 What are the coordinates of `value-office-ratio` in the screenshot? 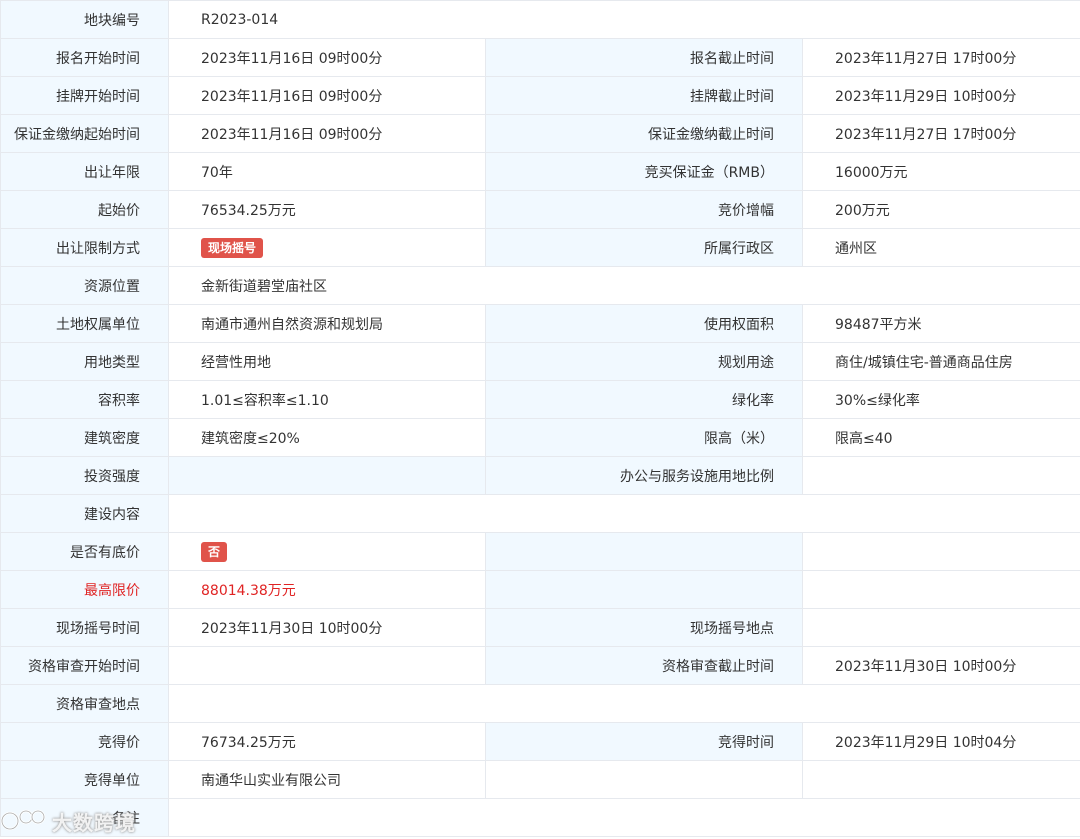 It's located at (940, 475).